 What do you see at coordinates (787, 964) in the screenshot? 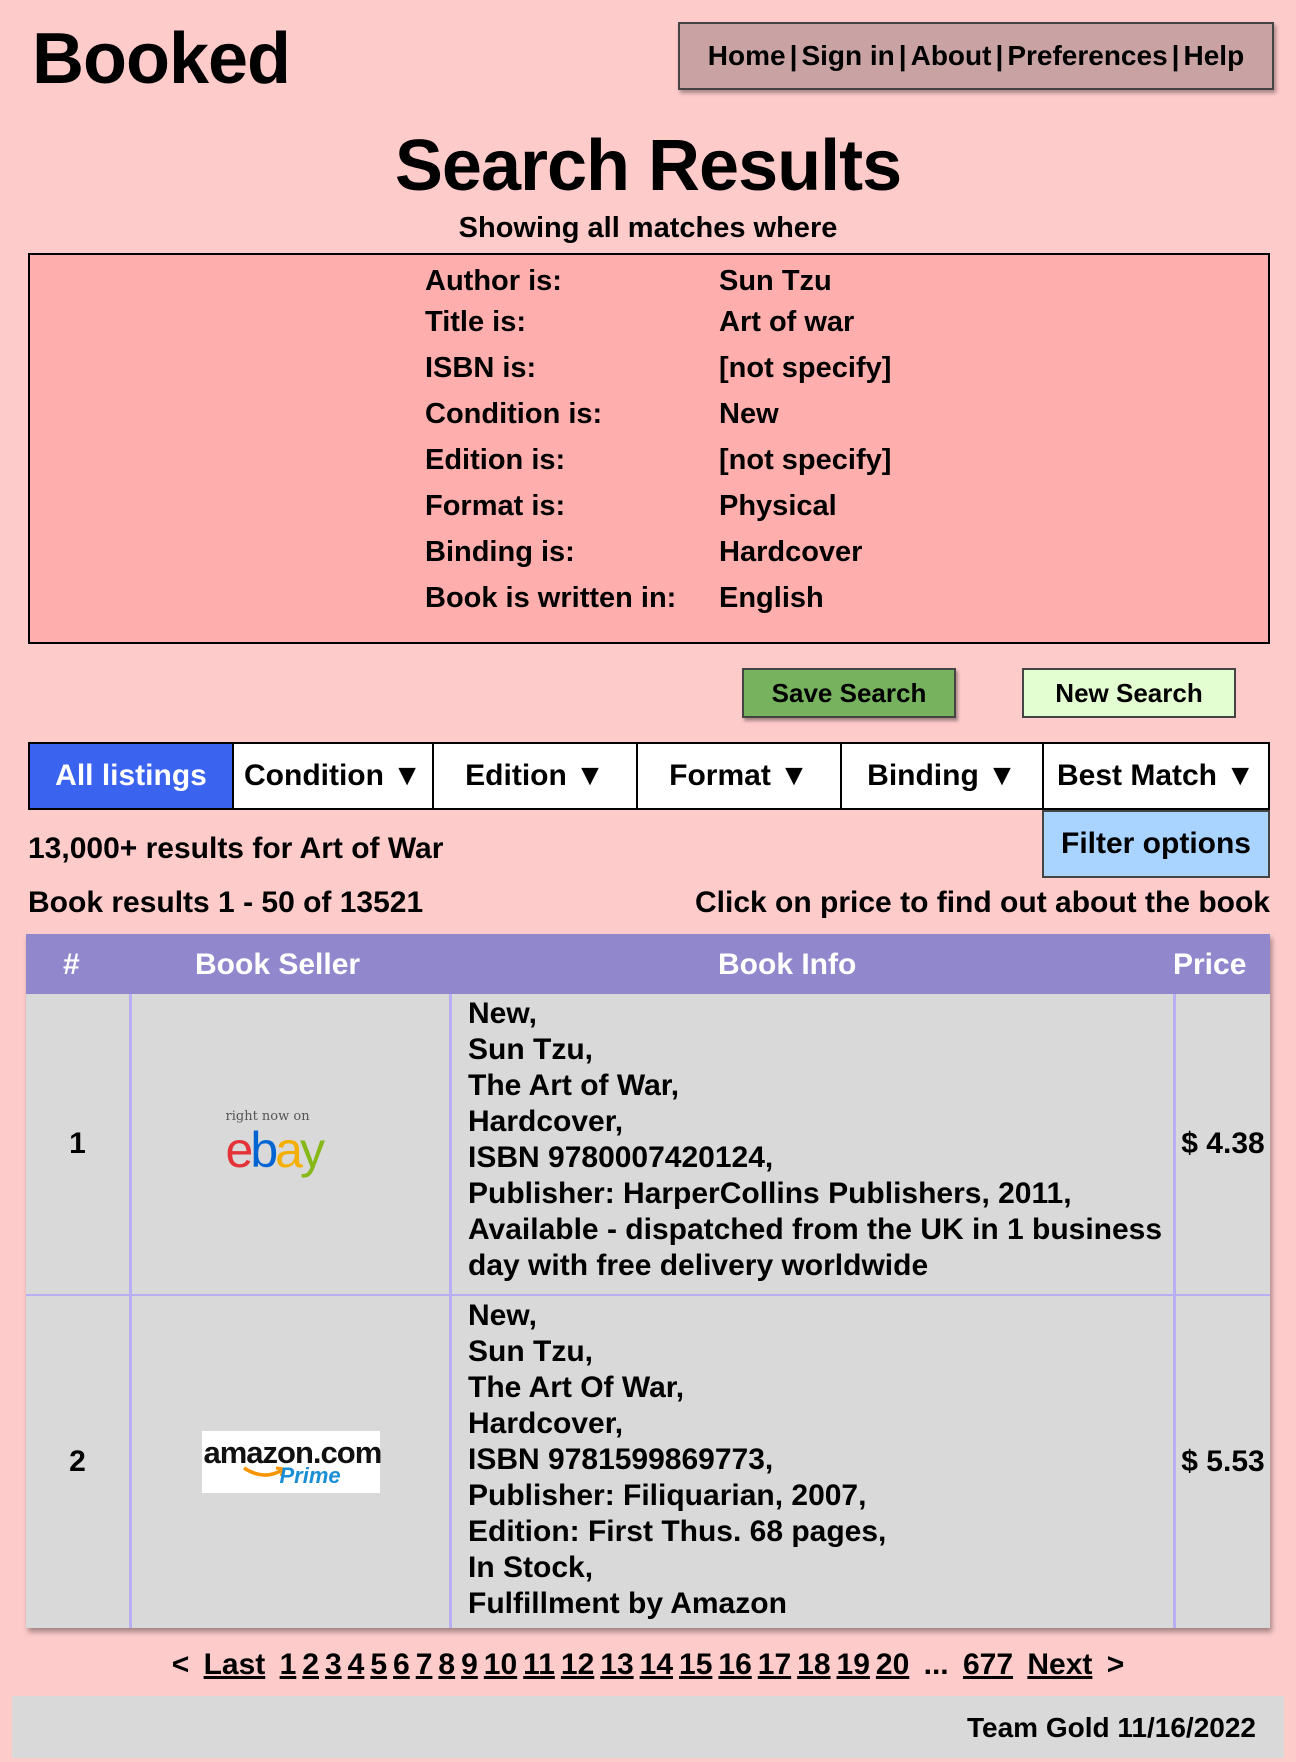
I see `header-book-info: Book Info` at bounding box center [787, 964].